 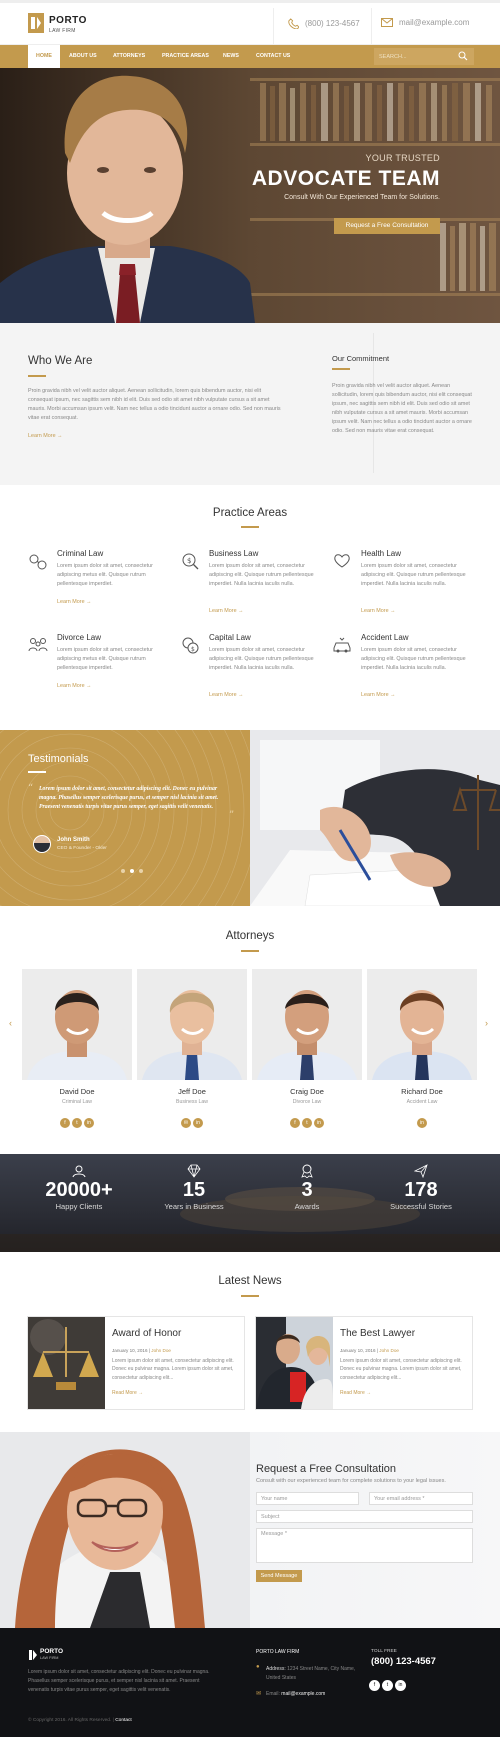 What do you see at coordinates (129, 56) in the screenshot?
I see `nav-attorneys: ATTORNEYS` at bounding box center [129, 56].